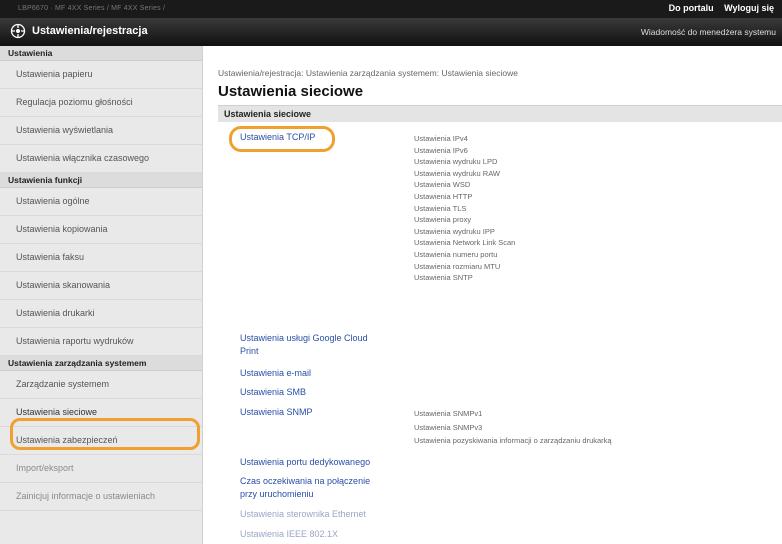 This screenshot has width=782, height=544. Describe the element at coordinates (443, 196) in the screenshot. I see `tcpip-sub-item: Ustawienia HTTP` at that location.